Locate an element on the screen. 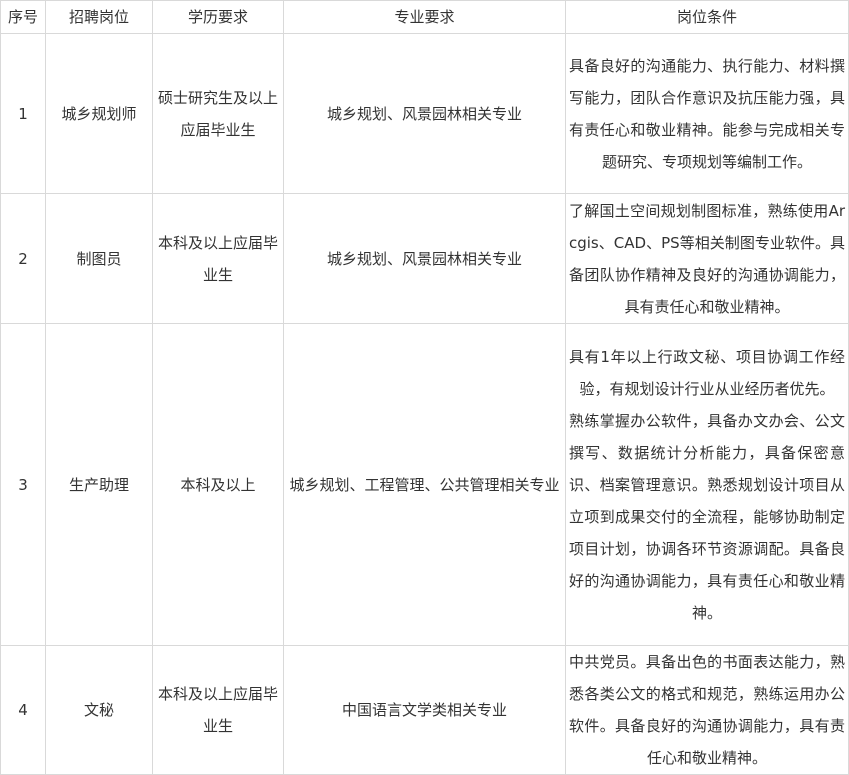 Image resolution: width=849 pixels, height=775 pixels. row-major: 中国语言文学类相关专业 is located at coordinates (424, 710).